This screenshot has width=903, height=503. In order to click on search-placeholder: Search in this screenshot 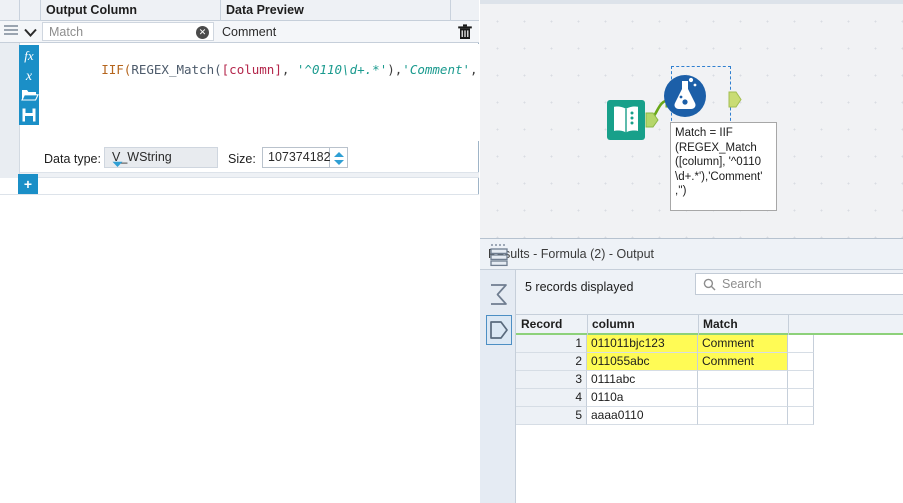, I will do `click(742, 284)`.